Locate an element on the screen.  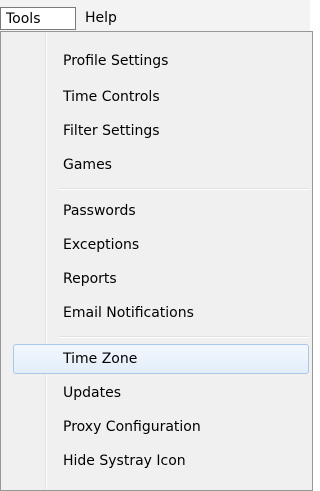
menu-item-label: Filter Settings is located at coordinates (111, 131).